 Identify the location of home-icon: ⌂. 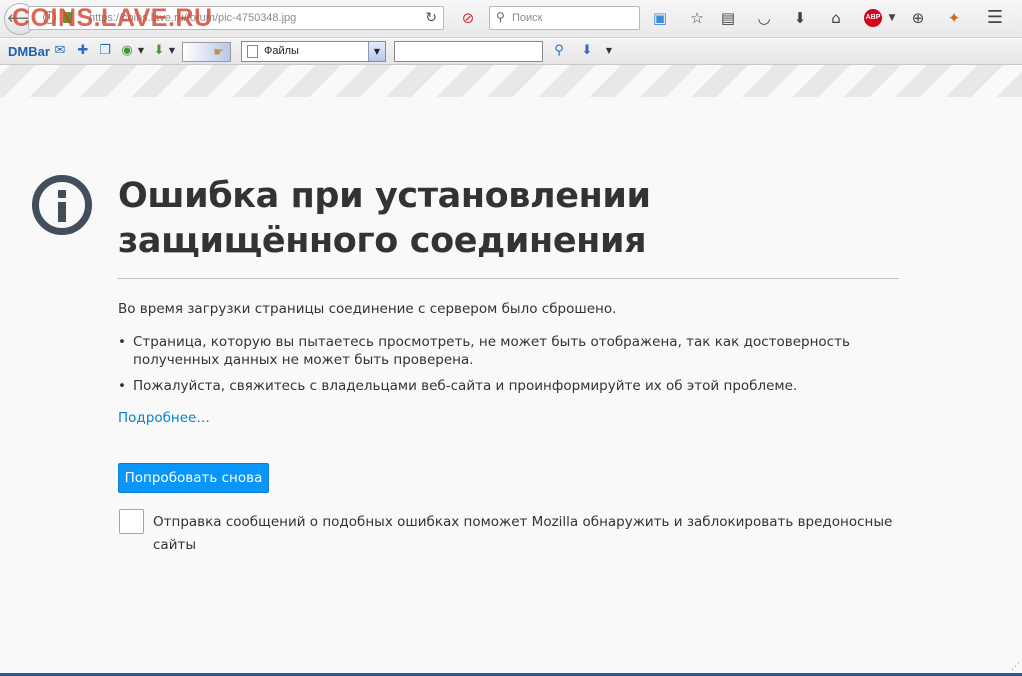
(836, 18).